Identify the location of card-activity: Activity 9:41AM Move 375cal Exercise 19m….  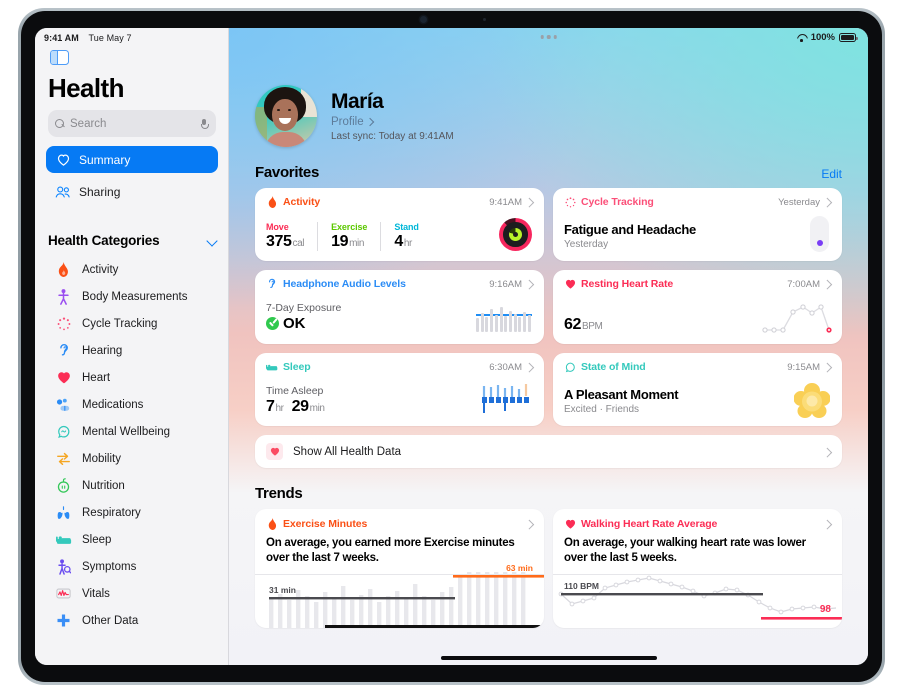
(399, 224).